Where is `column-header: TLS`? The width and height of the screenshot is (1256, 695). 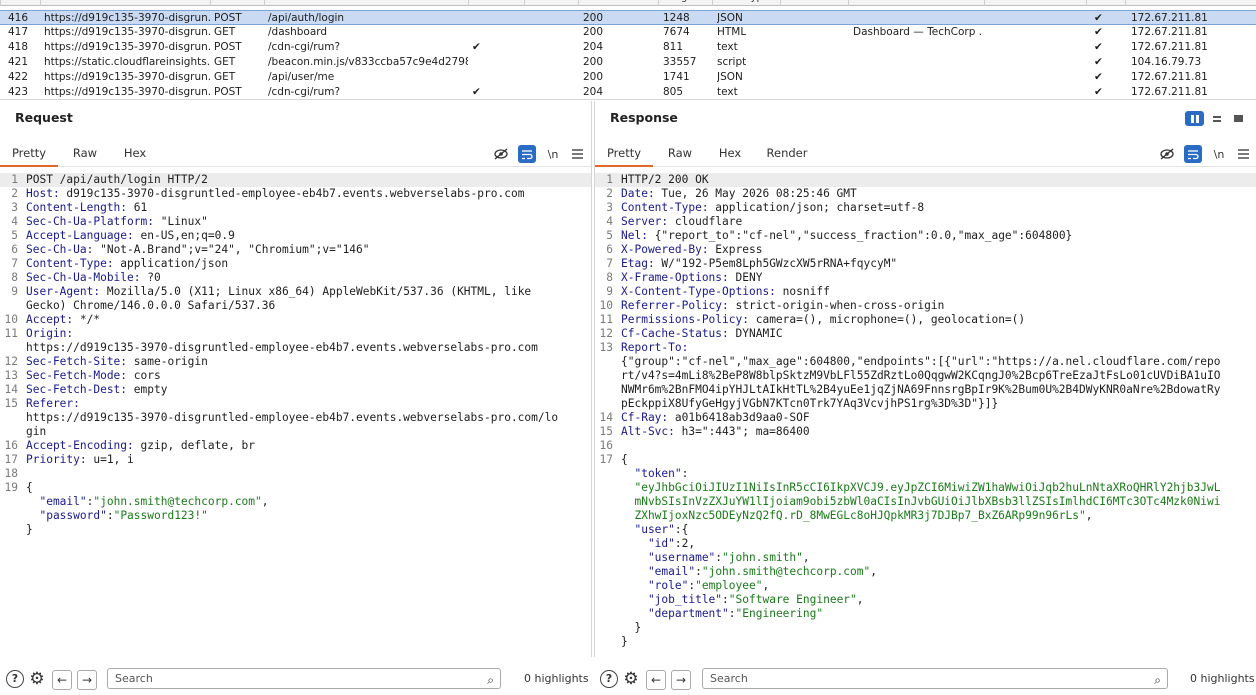 column-header: TLS is located at coordinates (1105, 3).